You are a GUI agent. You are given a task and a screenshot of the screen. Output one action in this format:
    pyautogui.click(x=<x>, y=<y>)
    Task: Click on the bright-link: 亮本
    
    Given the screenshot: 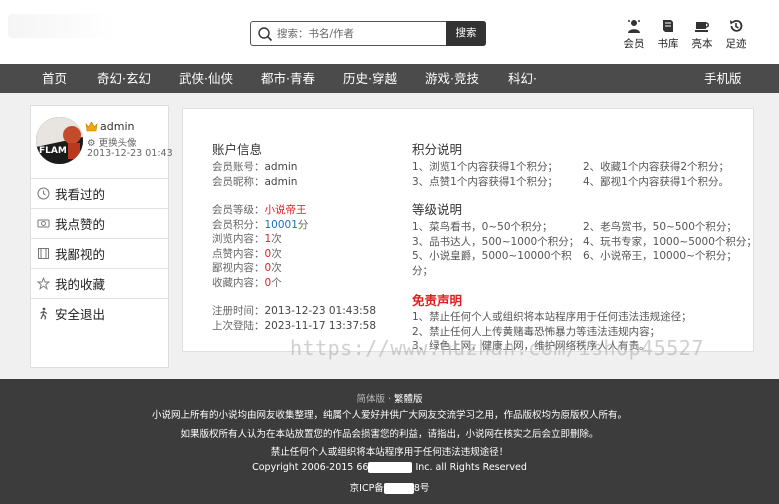 What is the action you would take?
    pyautogui.click(x=702, y=34)
    